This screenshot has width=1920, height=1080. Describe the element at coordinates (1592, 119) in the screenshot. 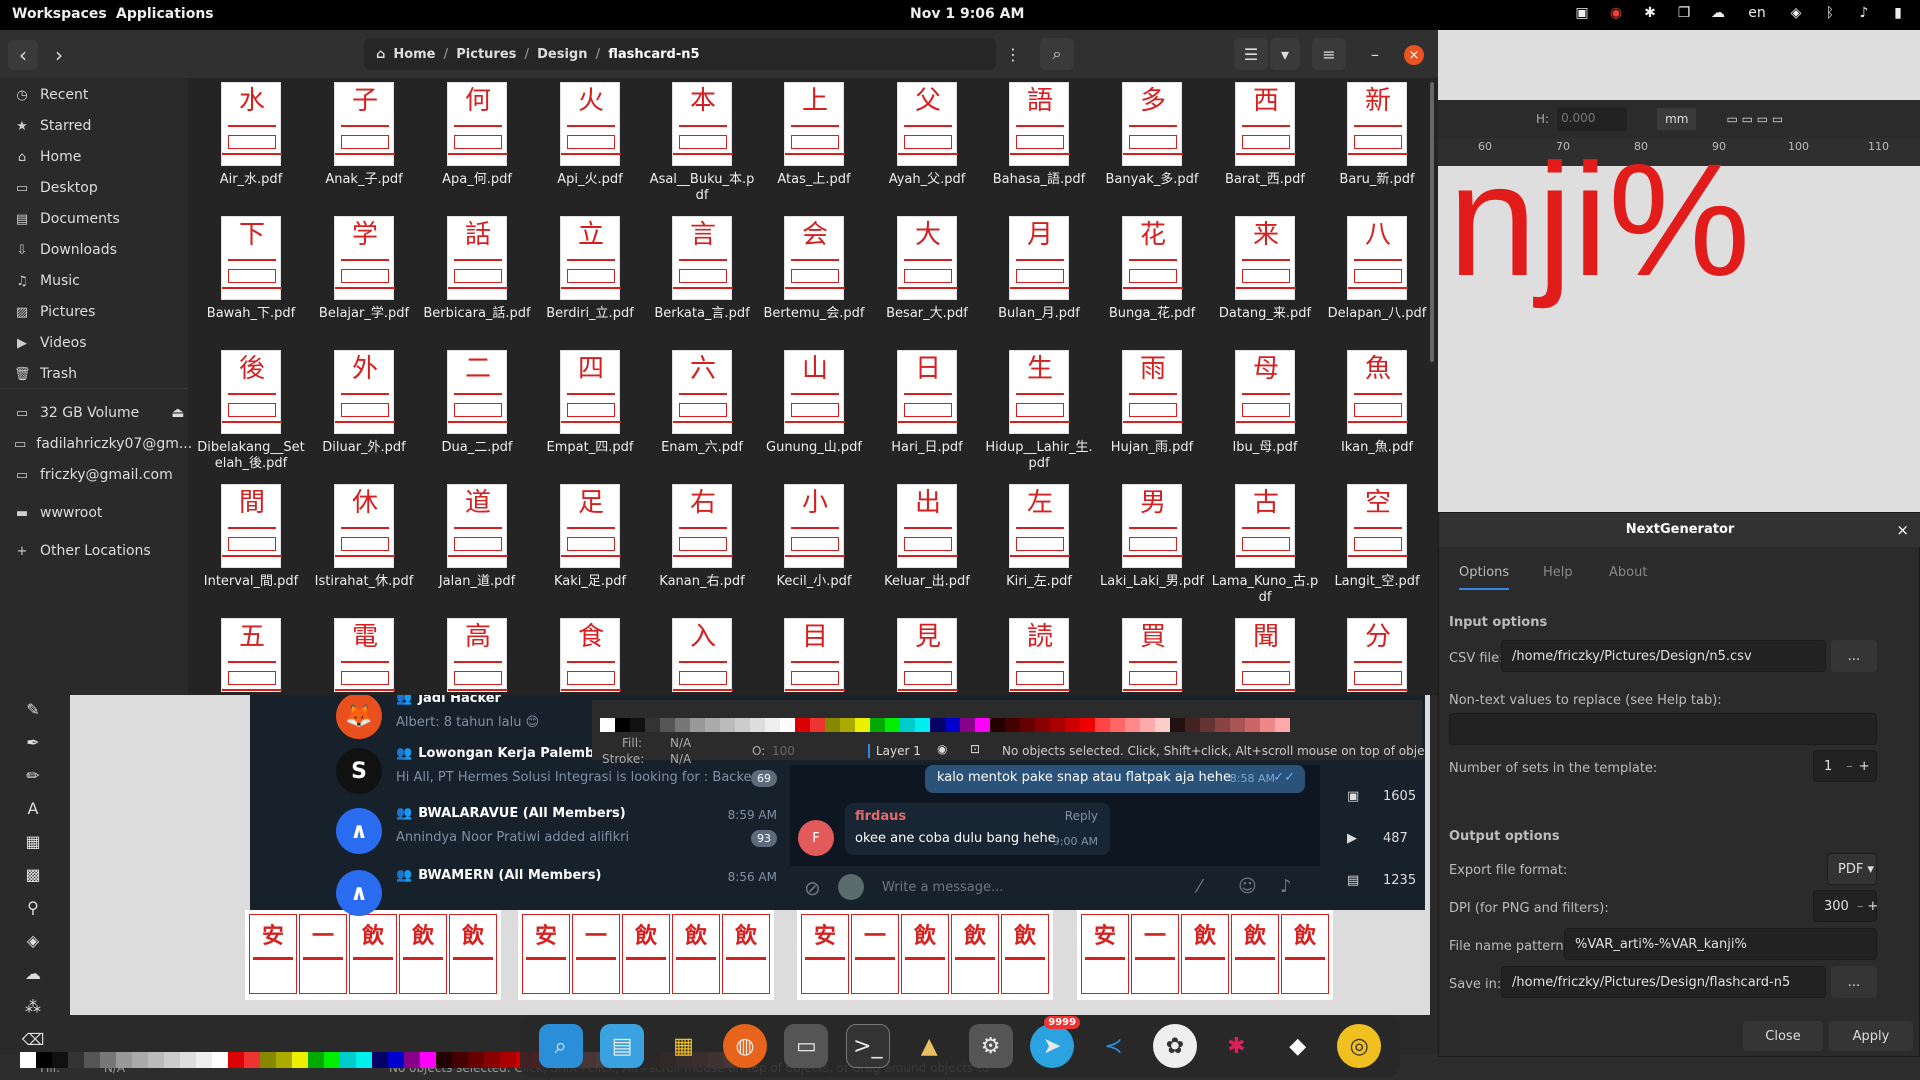

I see `h-input: 0.000` at that location.